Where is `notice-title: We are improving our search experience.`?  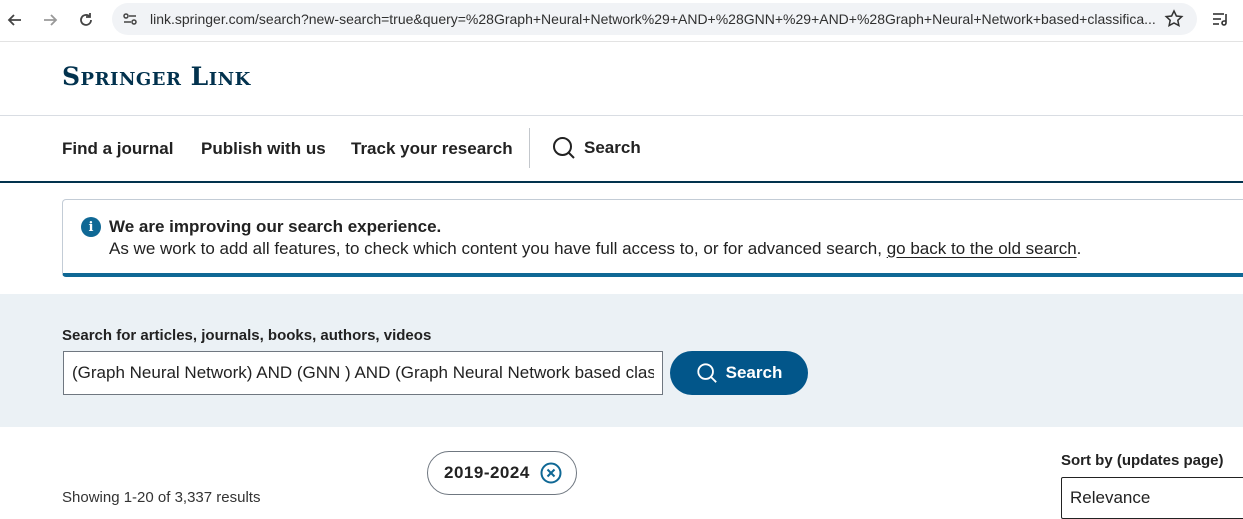 notice-title: We are improving our search experience. is located at coordinates (275, 226).